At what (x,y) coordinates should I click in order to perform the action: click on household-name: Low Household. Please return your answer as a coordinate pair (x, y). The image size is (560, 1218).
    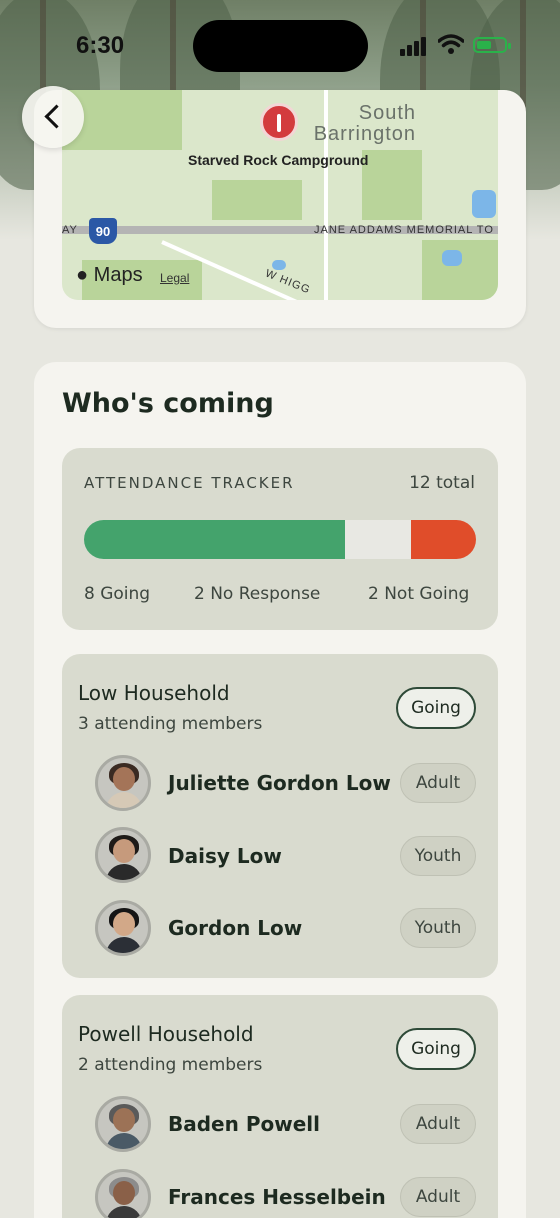
    Looking at the image, I should click on (154, 693).